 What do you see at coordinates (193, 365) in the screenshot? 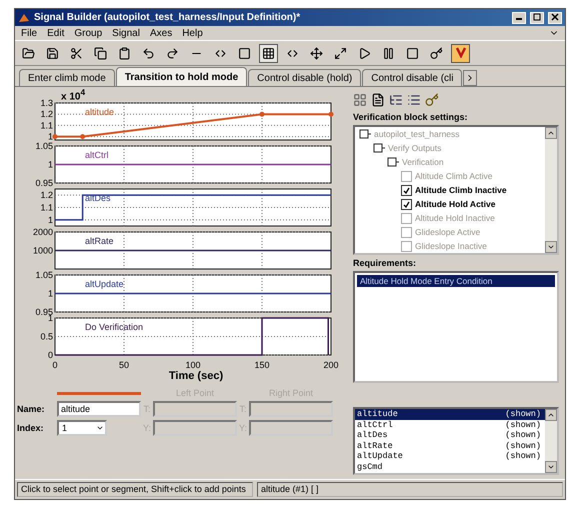
I see `x-tick-label: 100` at bounding box center [193, 365].